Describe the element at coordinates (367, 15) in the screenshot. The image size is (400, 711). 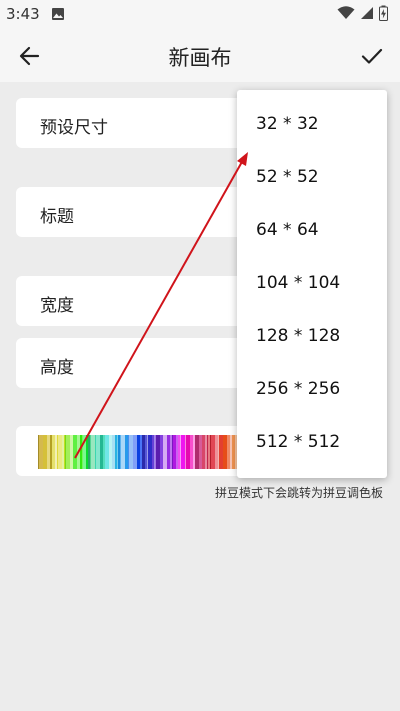
I see `signal-icon` at that location.